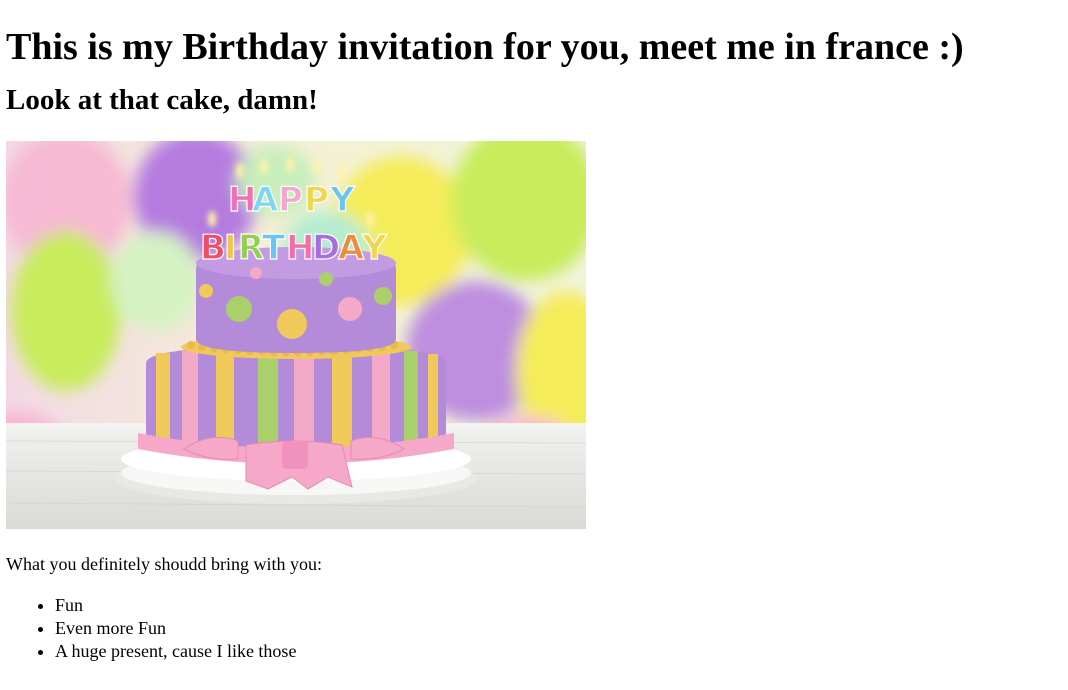  I want to click on svg-text: B, so click(213, 248).